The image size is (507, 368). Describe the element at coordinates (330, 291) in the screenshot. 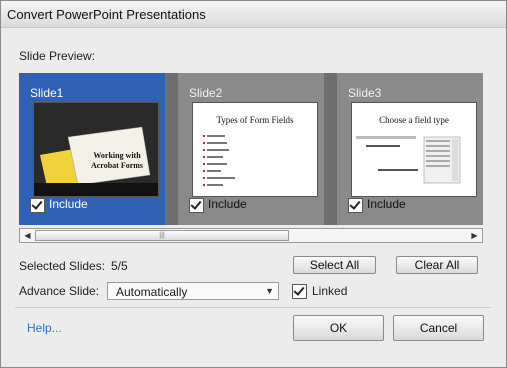

I see `linked-label: Linked` at that location.